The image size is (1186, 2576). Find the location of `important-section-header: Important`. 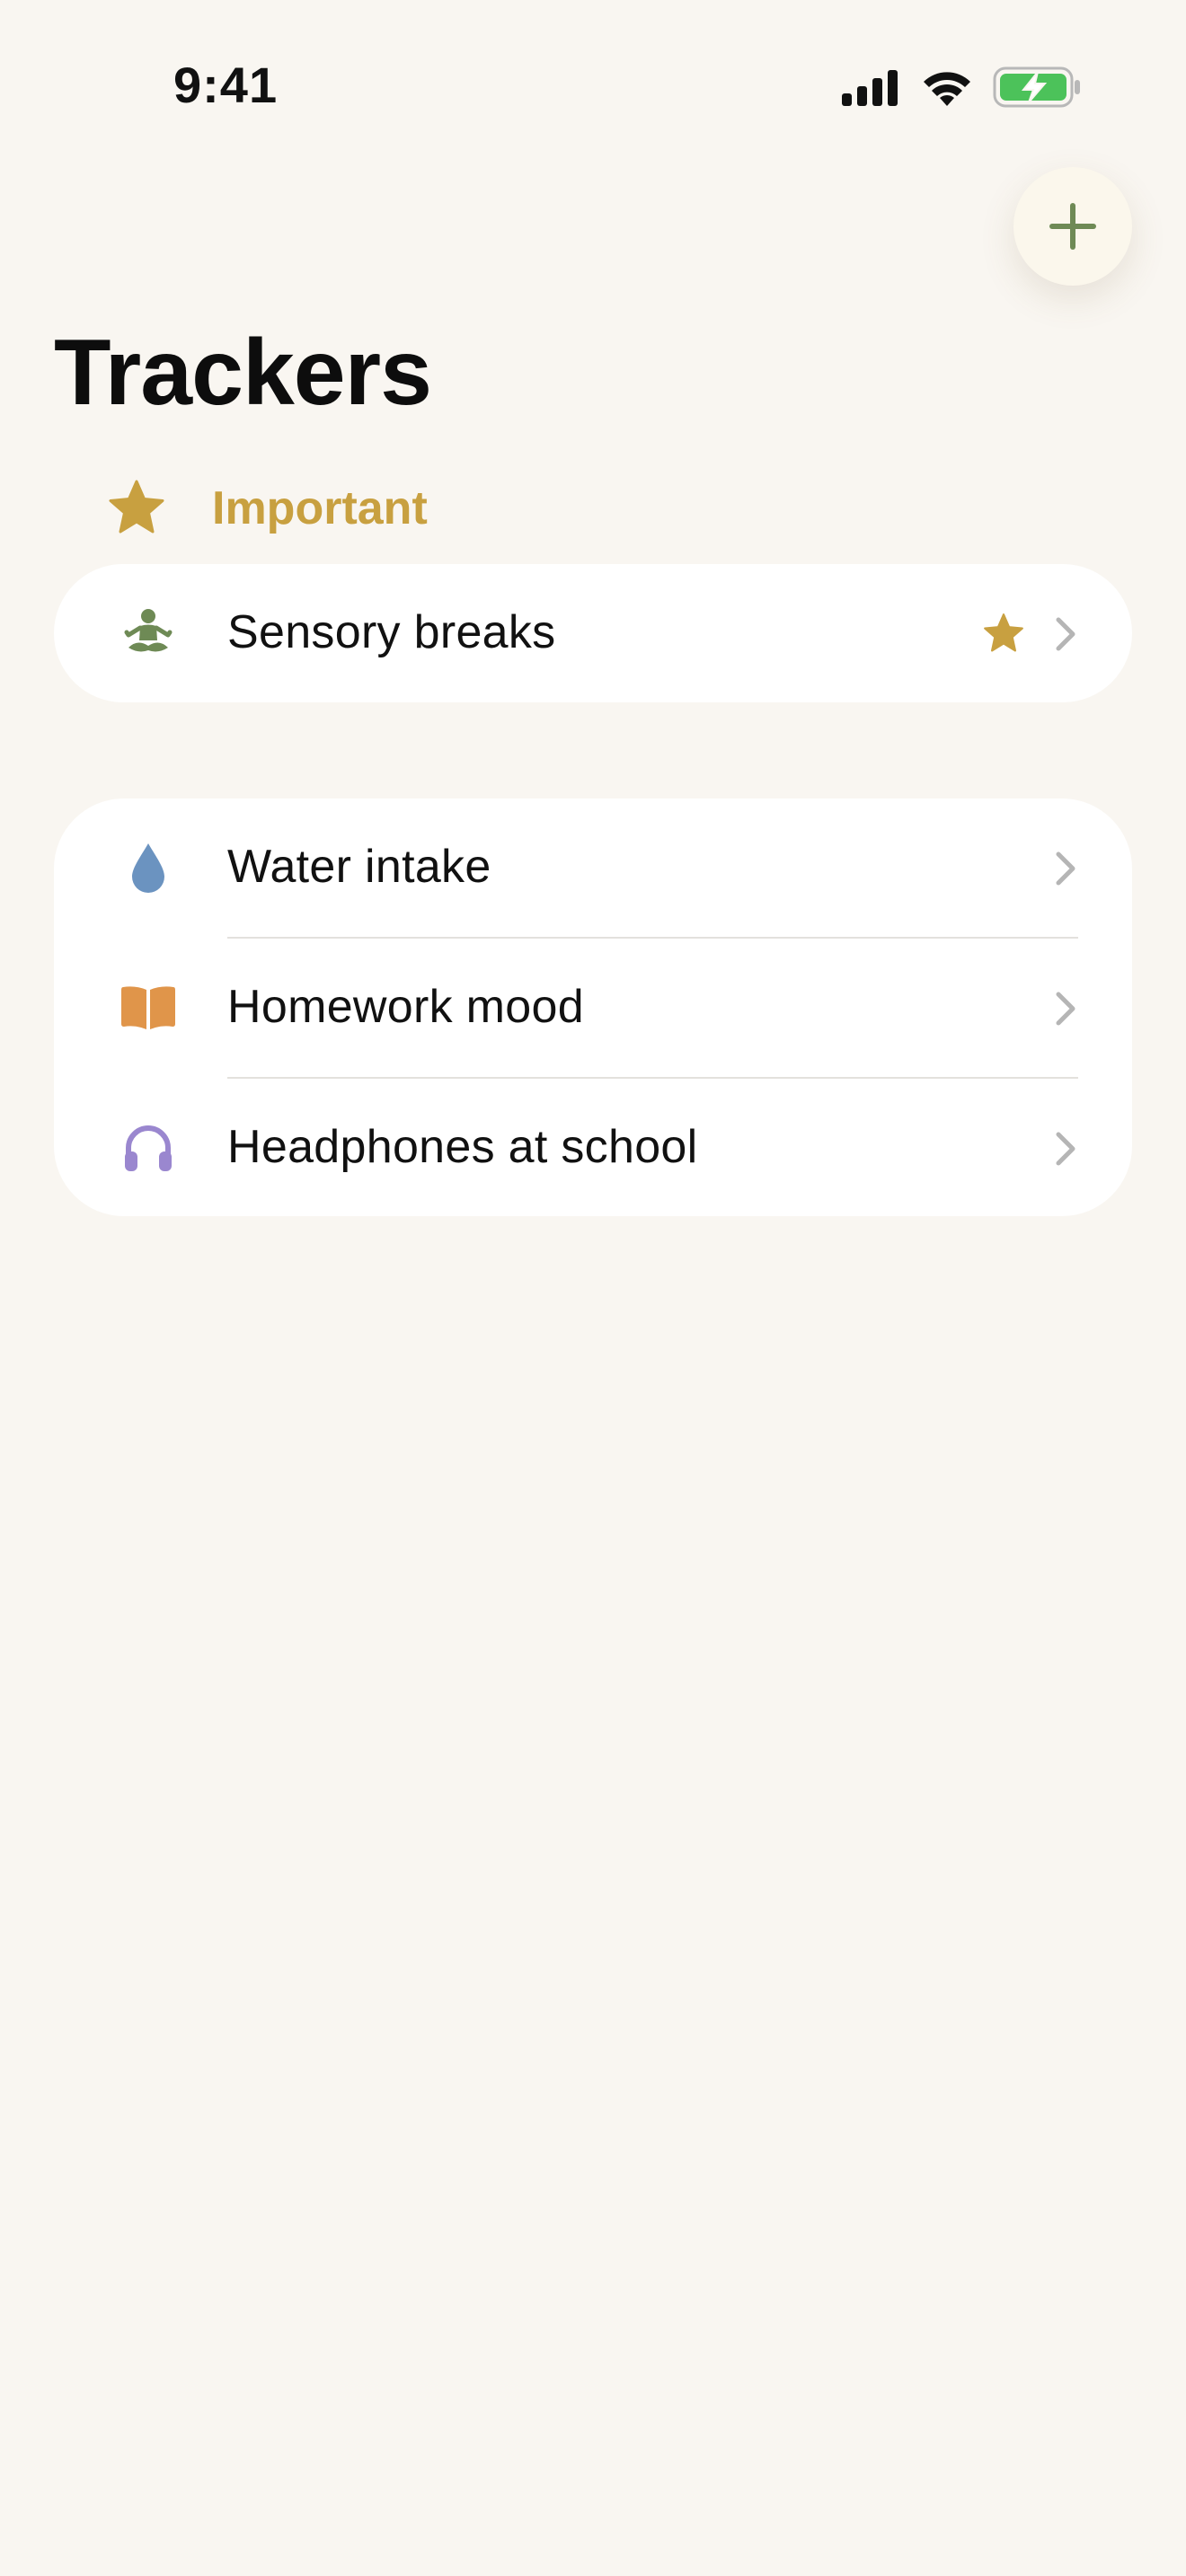

important-section-header: Important is located at coordinates (268, 507).